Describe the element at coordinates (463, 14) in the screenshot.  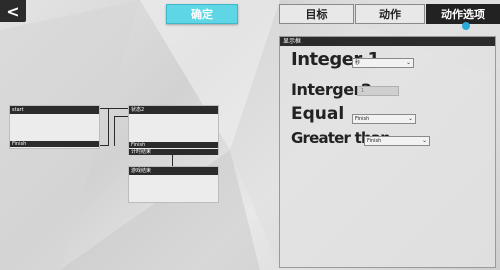
I see `tab-action-options: 动作选项` at that location.